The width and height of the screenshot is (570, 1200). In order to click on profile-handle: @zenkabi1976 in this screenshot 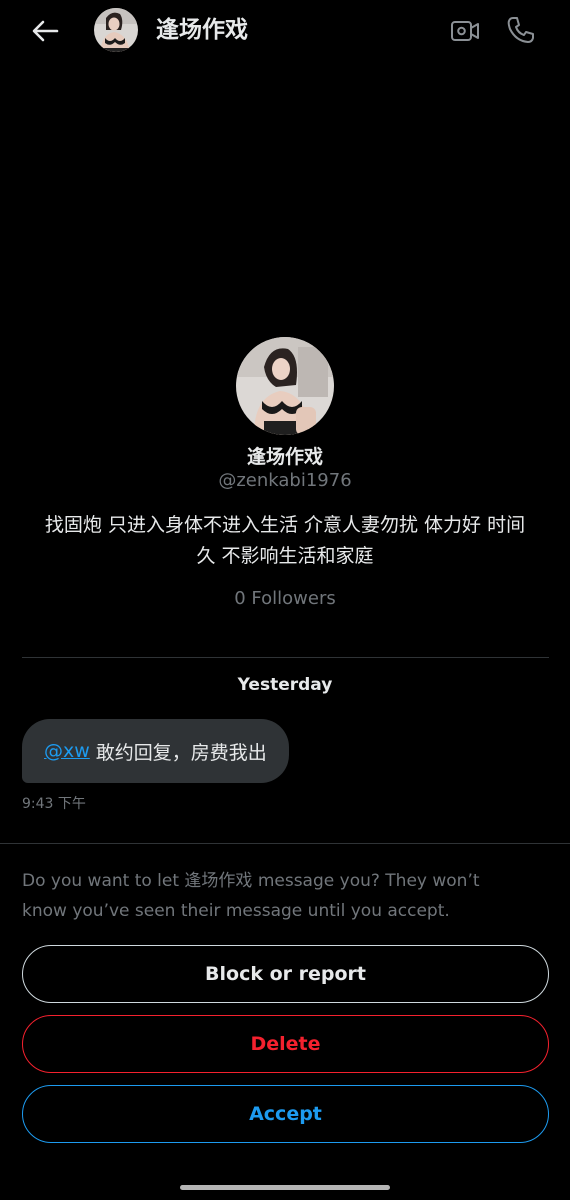, I will do `click(285, 480)`.